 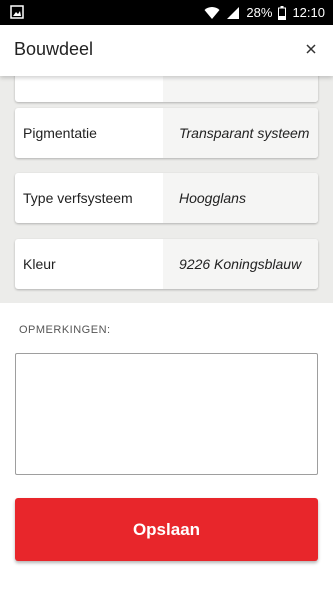 What do you see at coordinates (166, 50) in the screenshot?
I see `app-bar: Bouwdeel` at bounding box center [166, 50].